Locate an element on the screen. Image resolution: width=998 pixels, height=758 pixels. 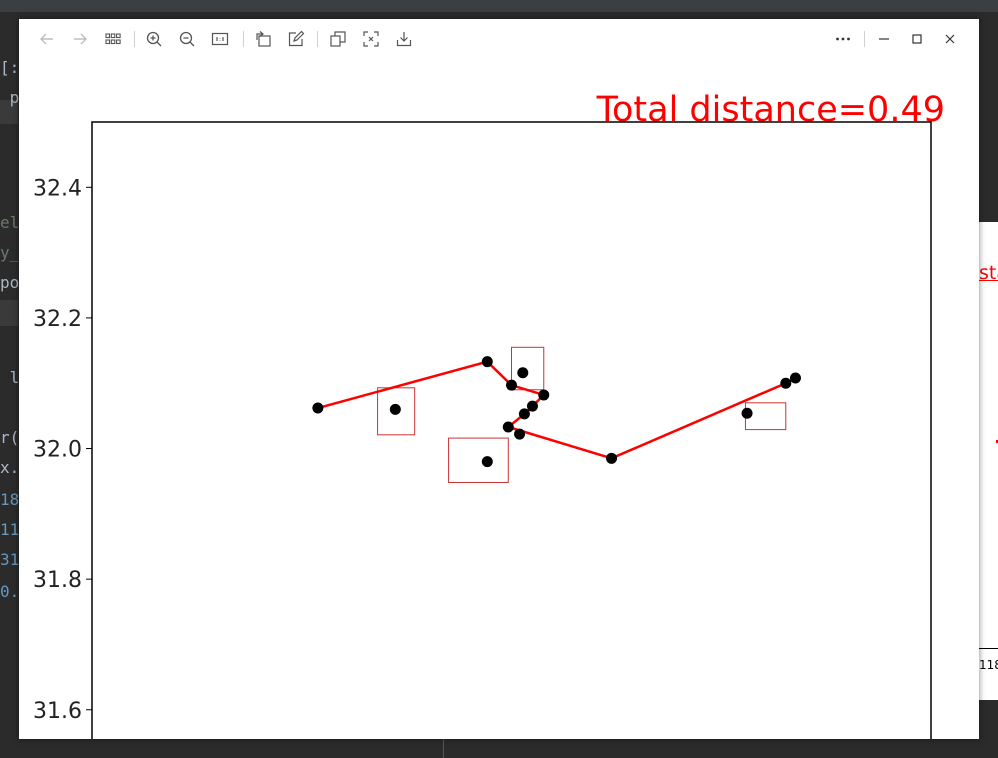
background-code-line: 11 is located at coordinates (10, 529).